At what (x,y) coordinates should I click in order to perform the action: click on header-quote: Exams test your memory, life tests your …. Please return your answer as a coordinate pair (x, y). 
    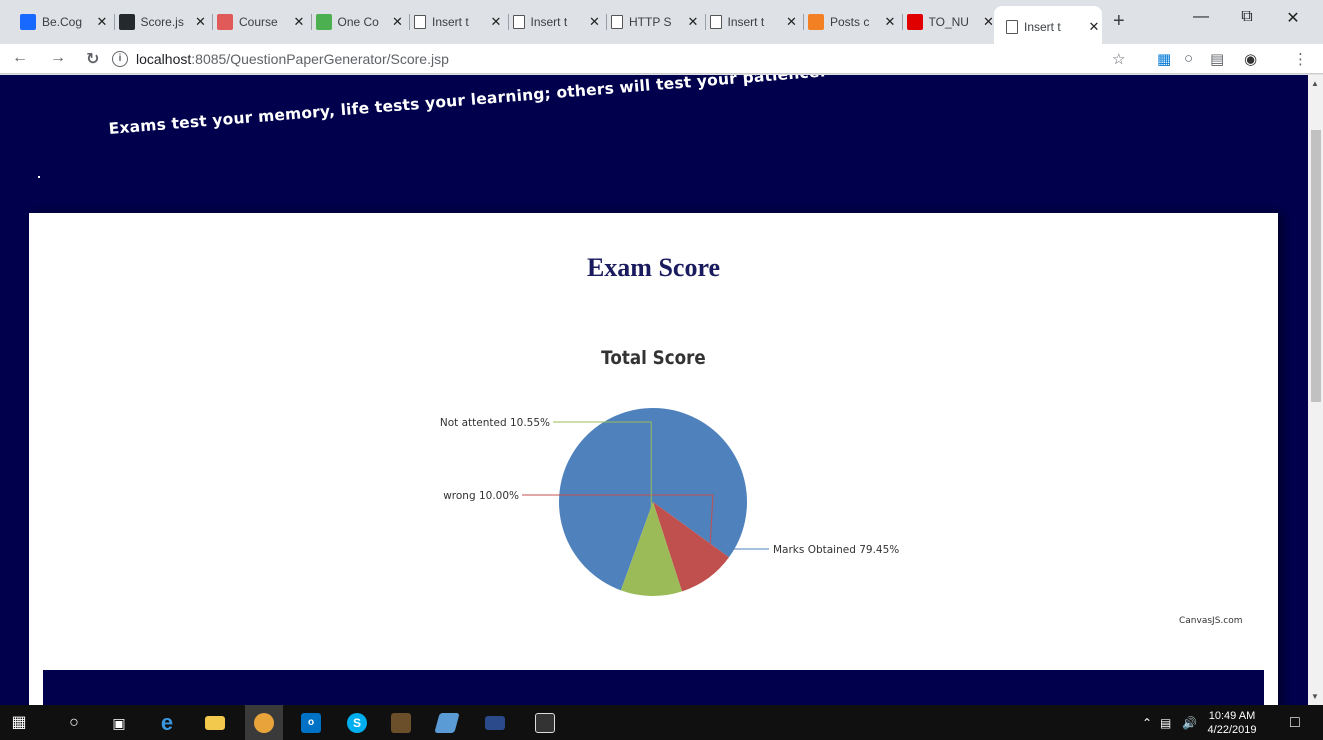
    Looking at the image, I should click on (467, 106).